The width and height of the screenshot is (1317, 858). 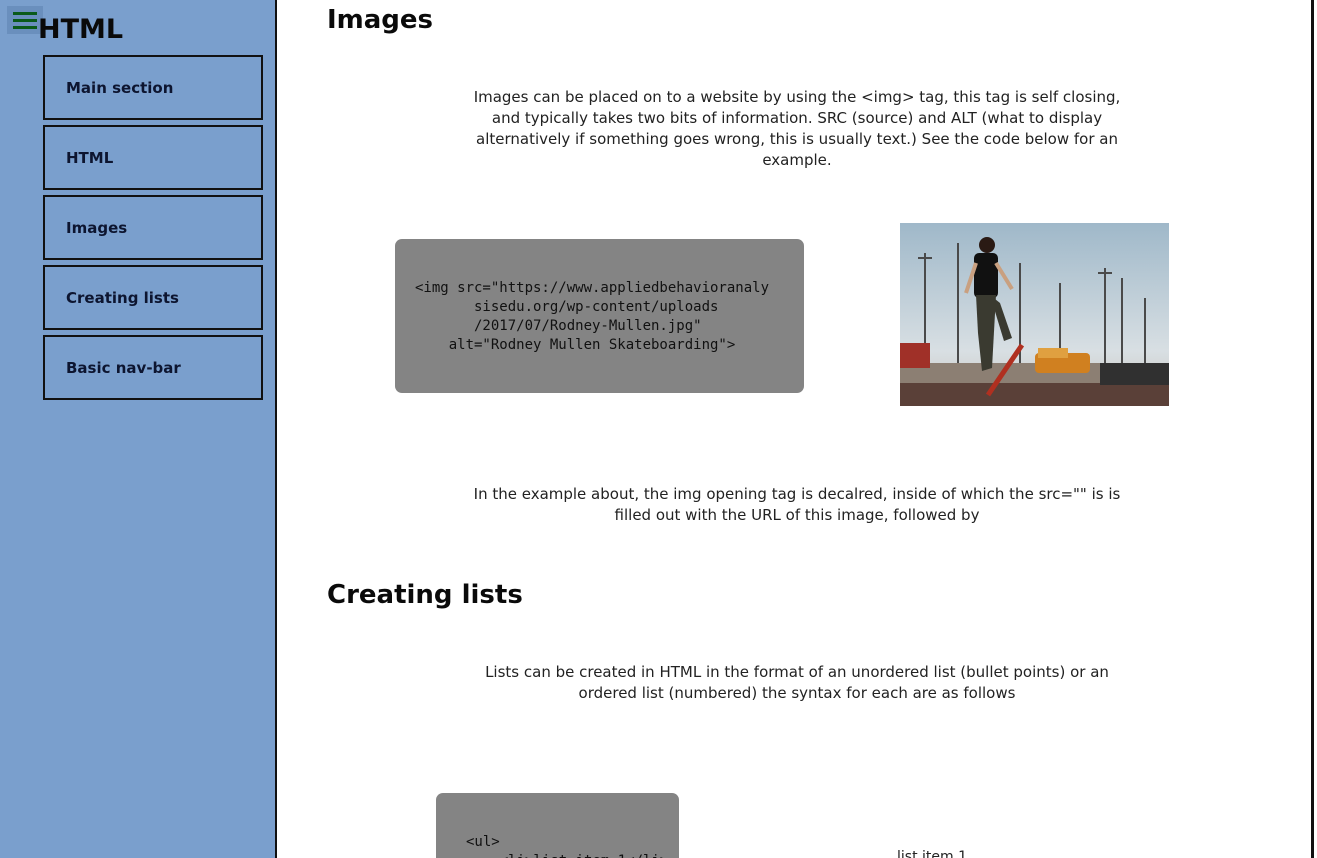 What do you see at coordinates (90, 157) in the screenshot?
I see `sidebar-item-label: HTML` at bounding box center [90, 157].